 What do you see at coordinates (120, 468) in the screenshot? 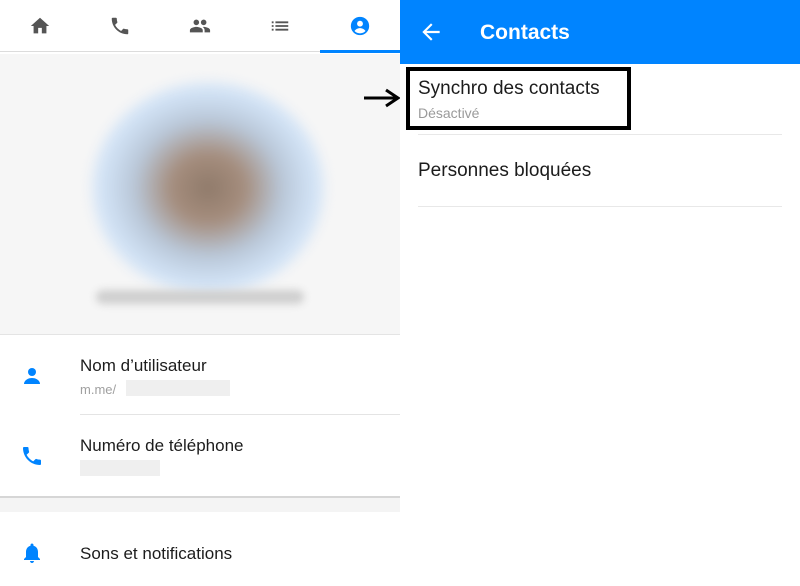
I see `phone-number-redacted` at bounding box center [120, 468].